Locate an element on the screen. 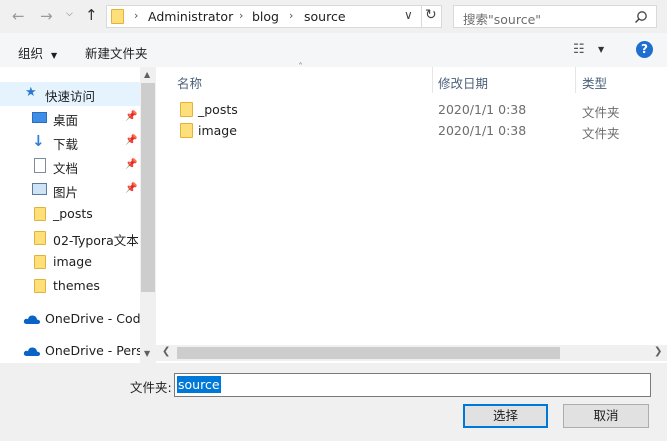 The width and height of the screenshot is (667, 441). breadcrumb-blog: blog is located at coordinates (265, 16).